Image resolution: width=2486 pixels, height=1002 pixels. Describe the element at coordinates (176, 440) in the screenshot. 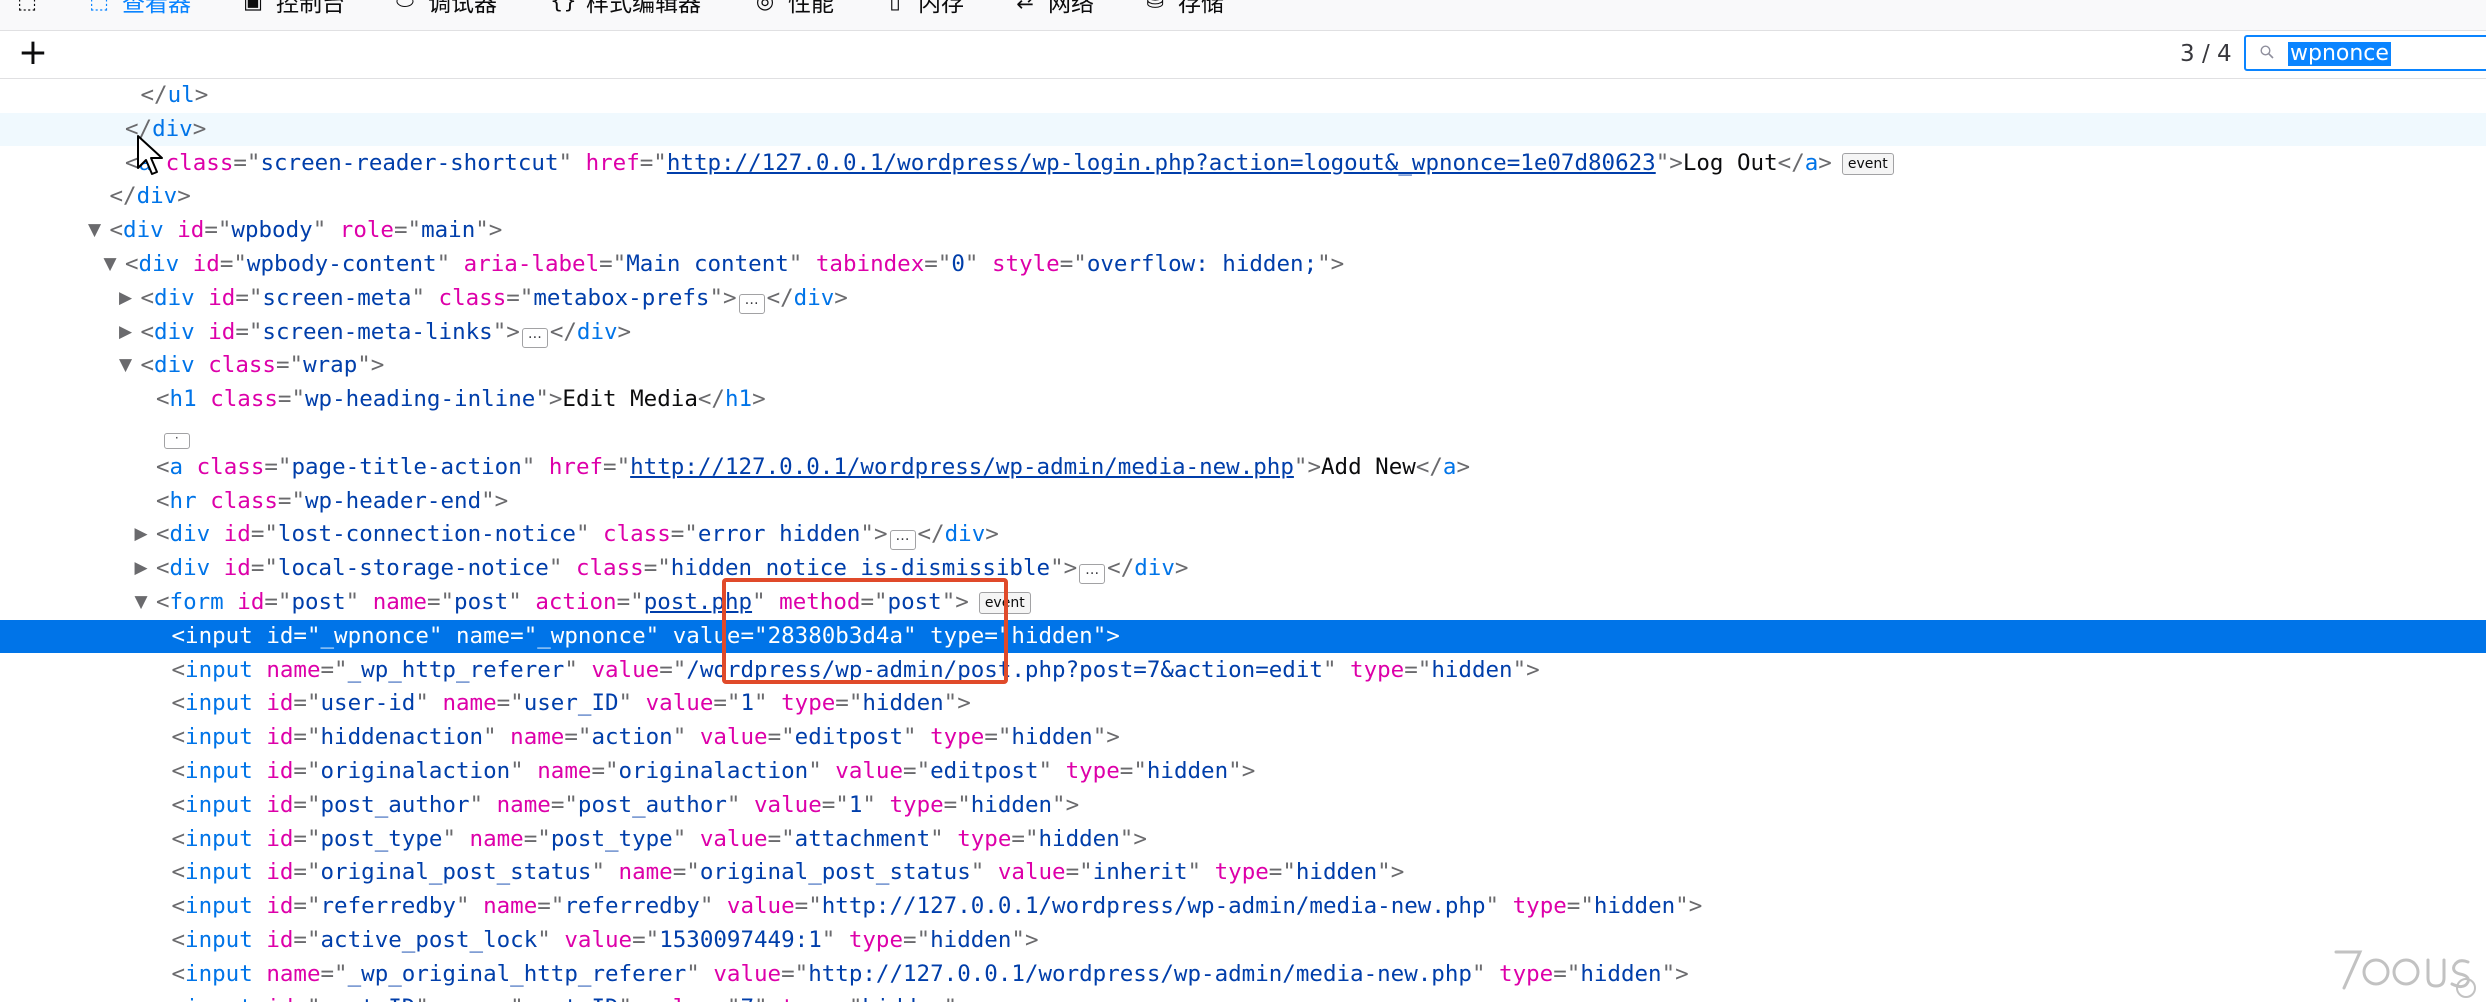

I see `whitespace-text-node-icon: ·` at that location.